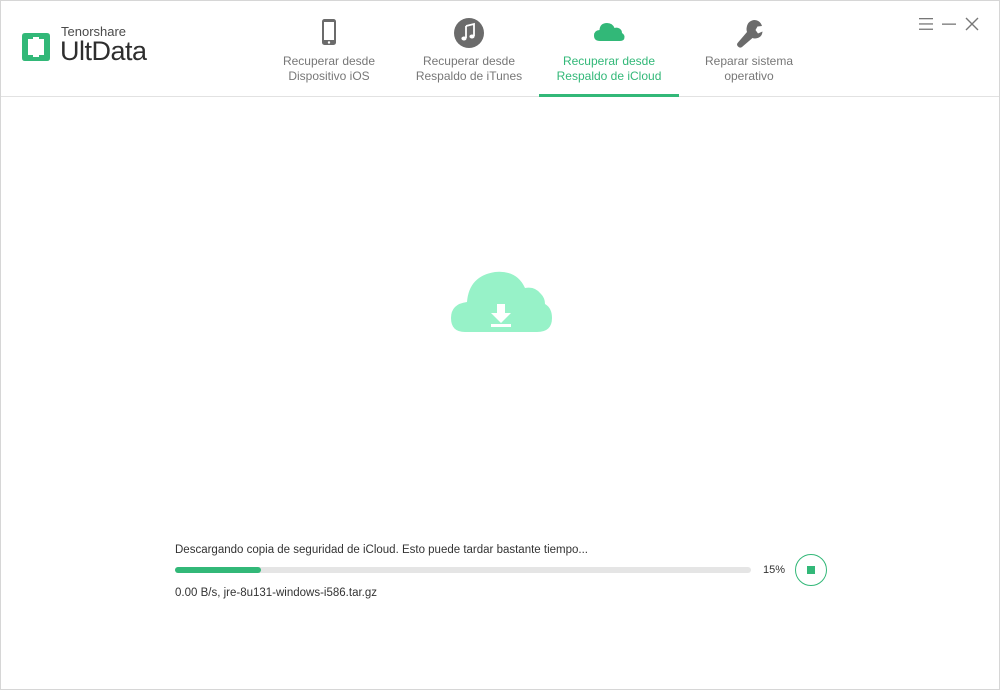 The width and height of the screenshot is (1000, 690). I want to click on phone-icon, so click(329, 32).